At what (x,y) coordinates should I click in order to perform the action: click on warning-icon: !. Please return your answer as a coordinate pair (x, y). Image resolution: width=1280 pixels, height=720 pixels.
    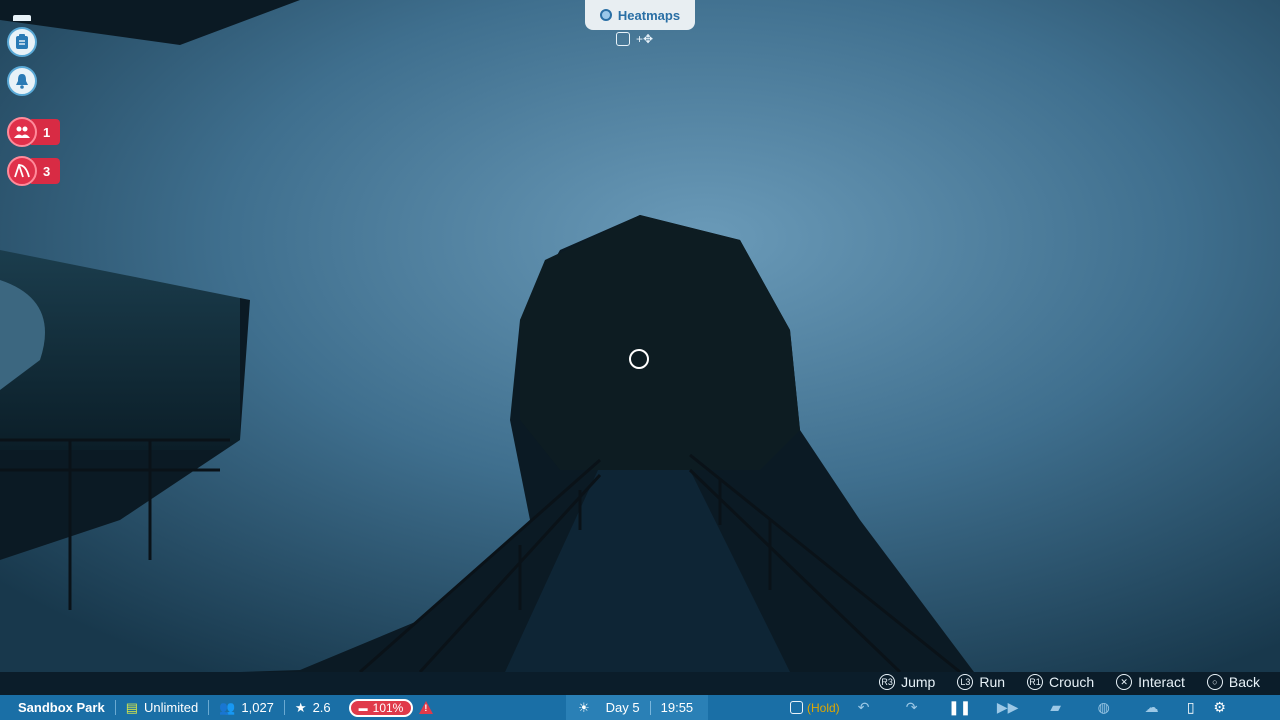
    Looking at the image, I should click on (426, 707).